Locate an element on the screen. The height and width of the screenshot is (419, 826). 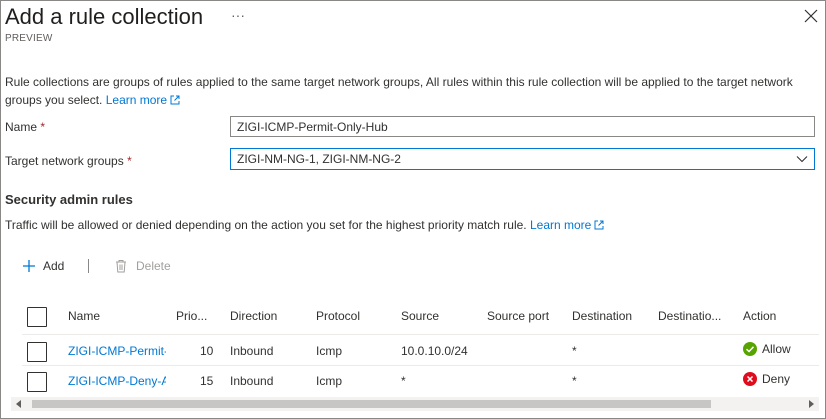
rule-action-label: Deny is located at coordinates (776, 379).